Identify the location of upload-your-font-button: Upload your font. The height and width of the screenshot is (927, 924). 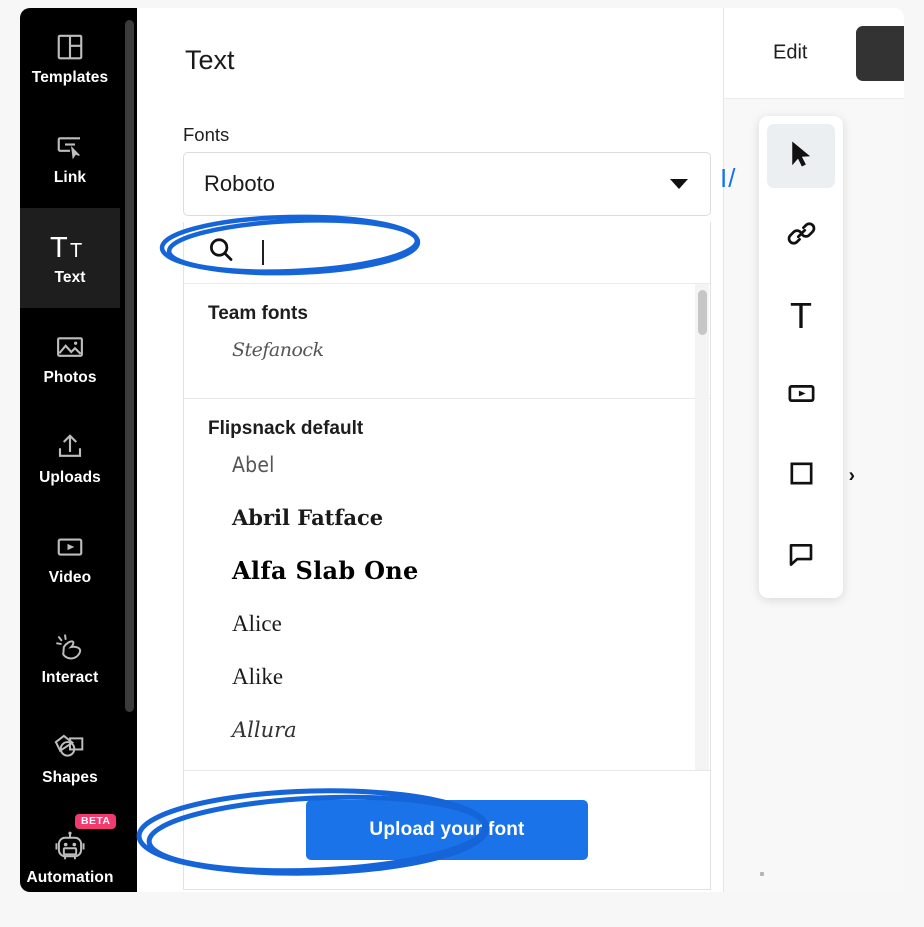
(447, 830).